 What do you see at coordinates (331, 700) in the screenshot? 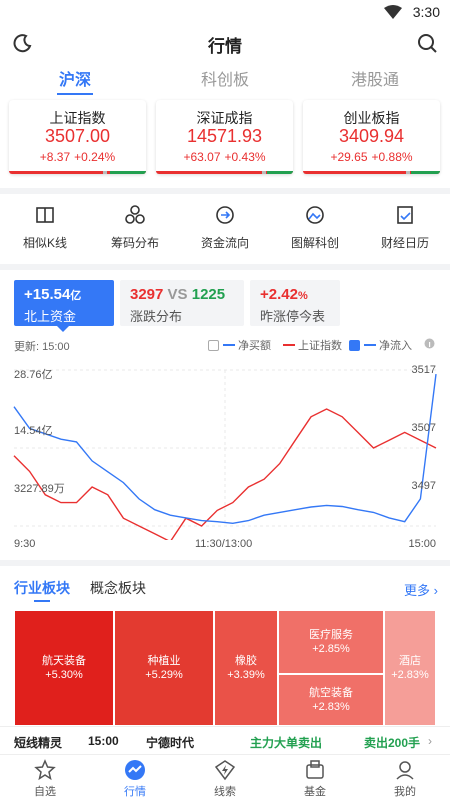
I see `sector-tile: 航空装备 +2.83%` at bounding box center [331, 700].